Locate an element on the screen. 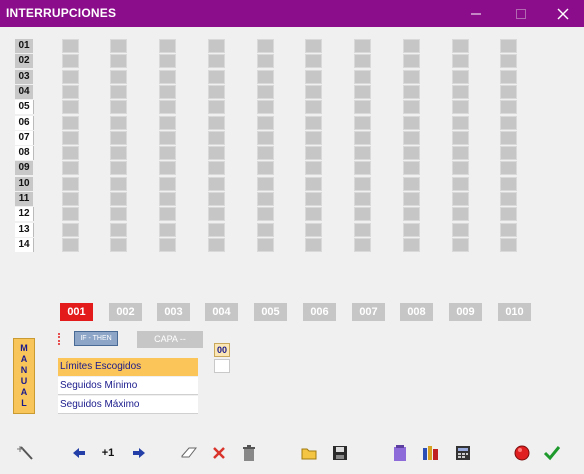 The height and width of the screenshot is (474, 584). stop-button is located at coordinates (522, 453).